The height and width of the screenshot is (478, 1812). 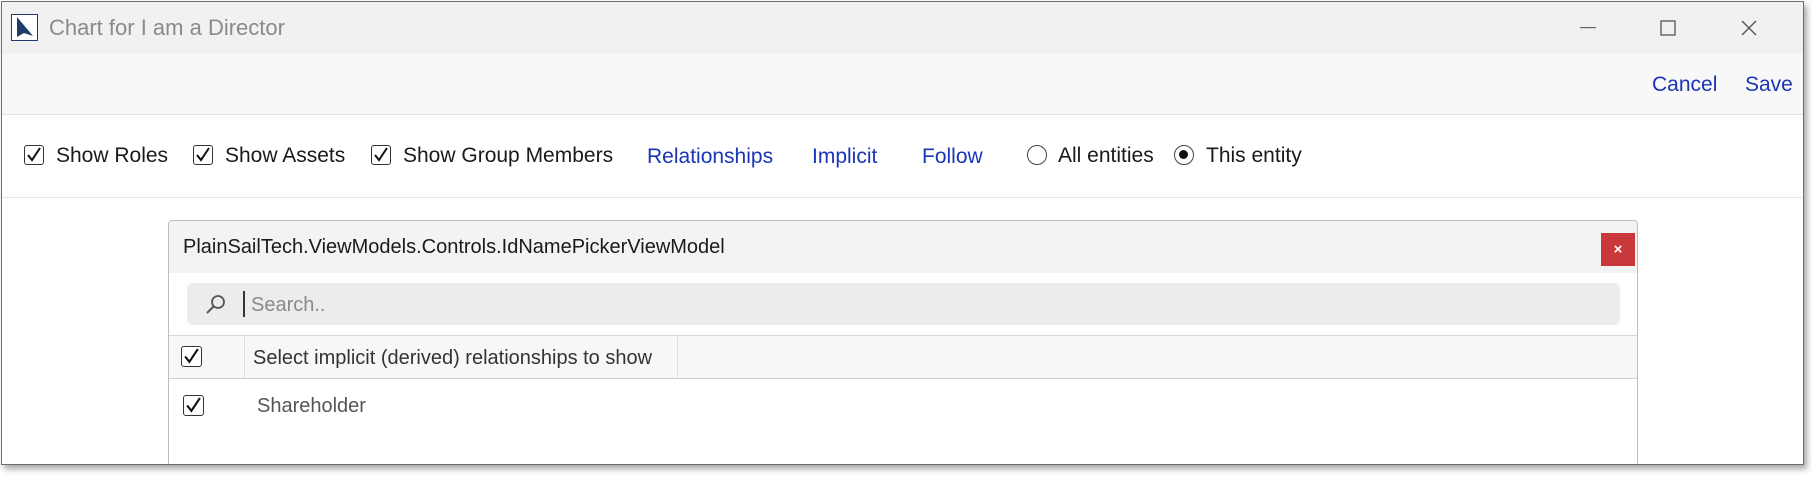 I want to click on action-bar: Cancel Save, so click(x=902, y=84).